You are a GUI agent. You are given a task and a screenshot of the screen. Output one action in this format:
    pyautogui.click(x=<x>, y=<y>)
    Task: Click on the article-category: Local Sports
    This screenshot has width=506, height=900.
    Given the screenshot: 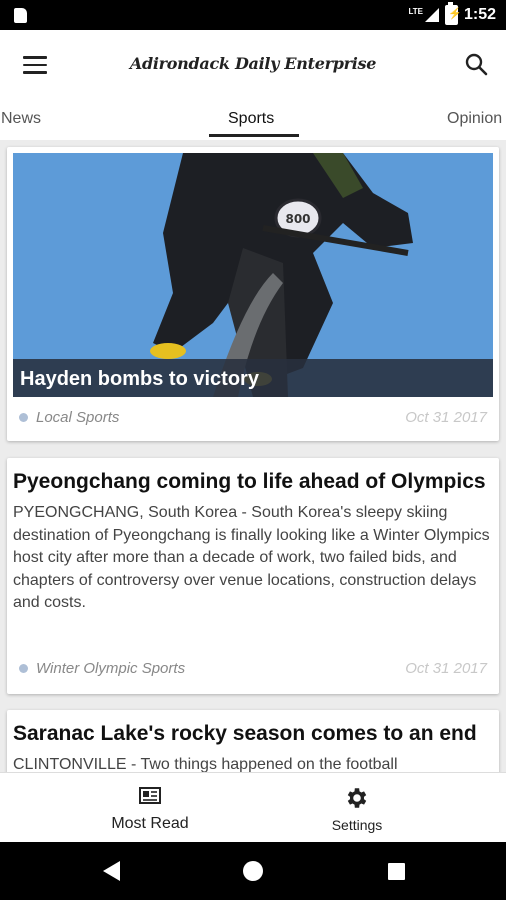 What is the action you would take?
    pyautogui.click(x=78, y=417)
    